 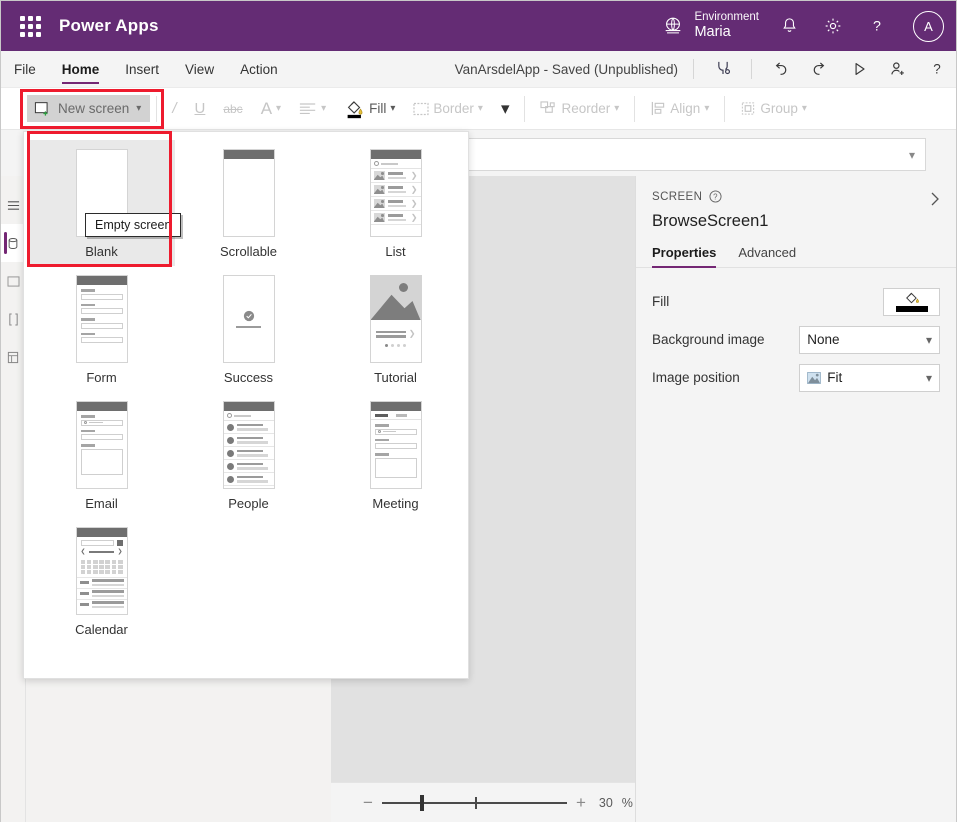 I want to click on property-label-background-image: Background image, so click(x=708, y=339).